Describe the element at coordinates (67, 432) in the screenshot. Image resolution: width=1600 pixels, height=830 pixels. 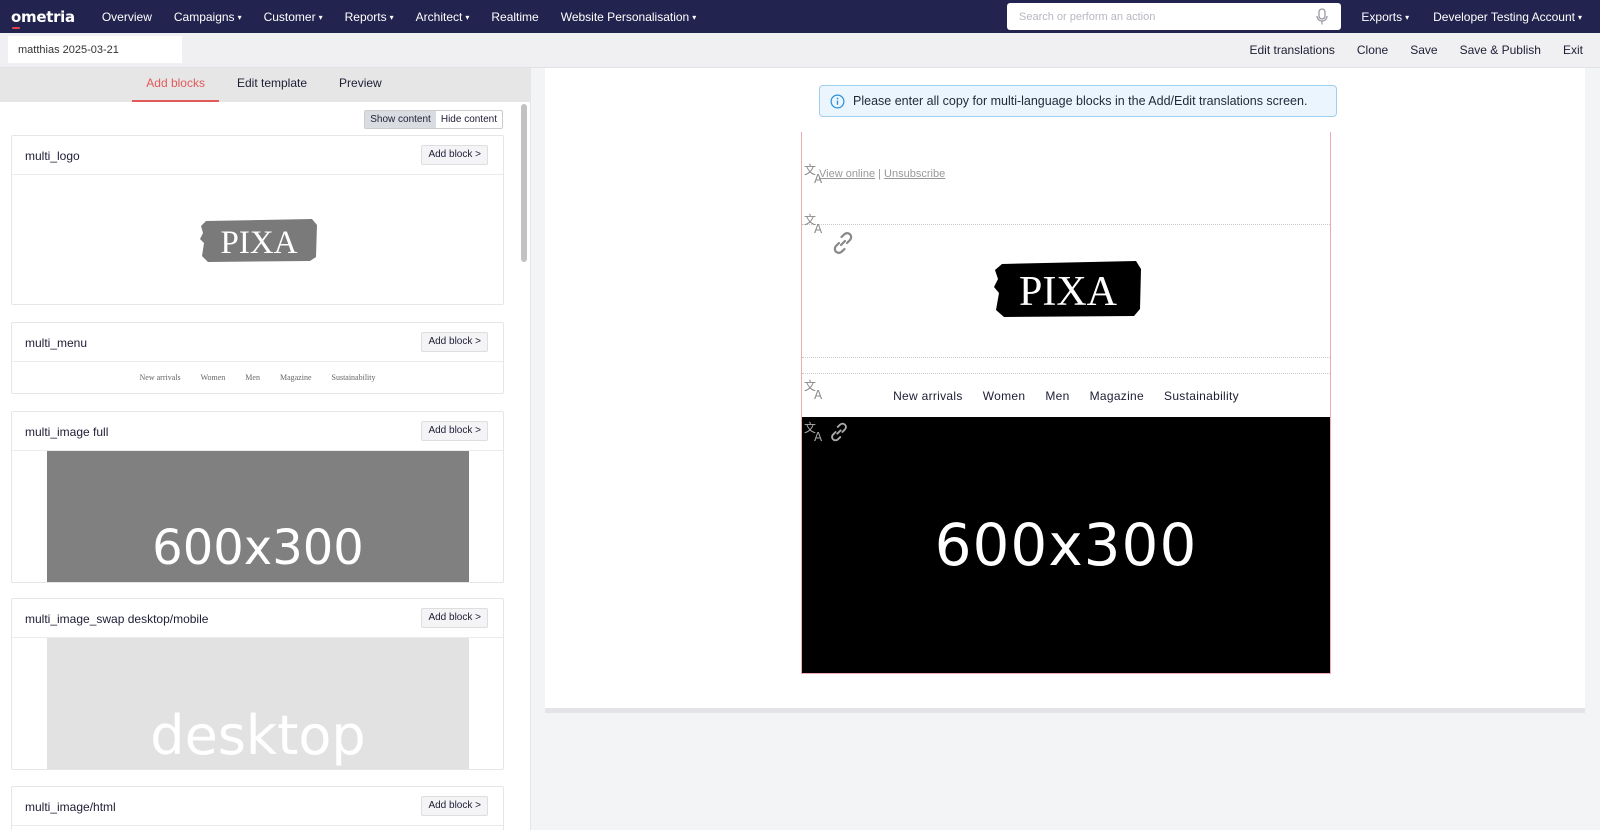
I see `block-title: multi_image full` at that location.